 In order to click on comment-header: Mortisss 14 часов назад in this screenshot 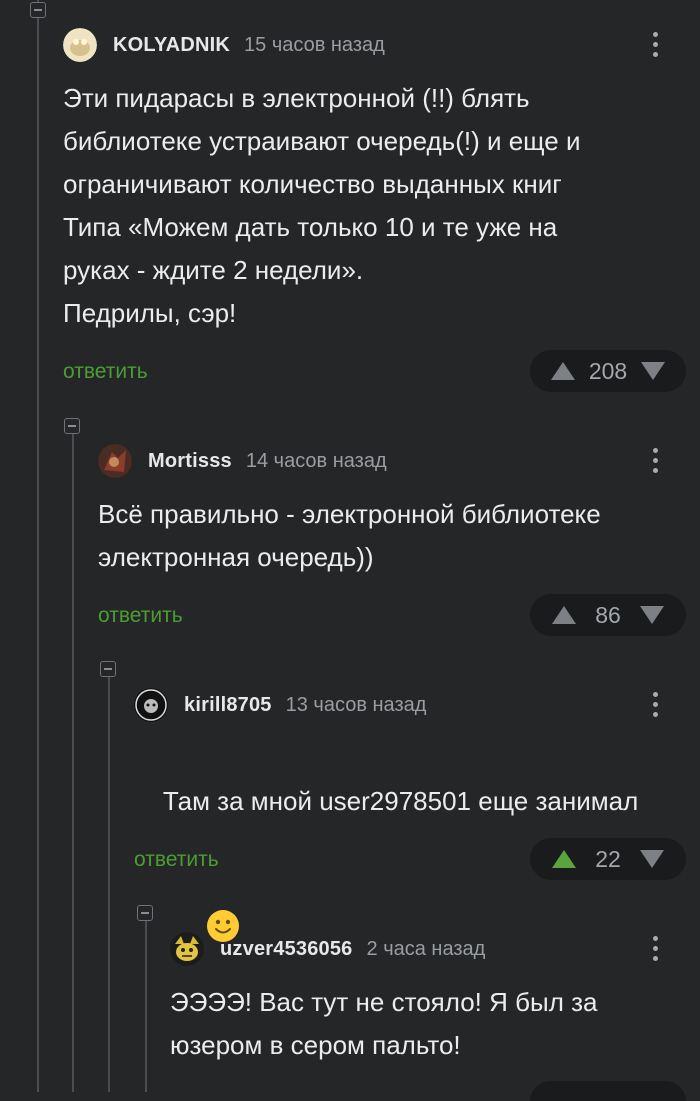, I will do `click(242, 461)`.